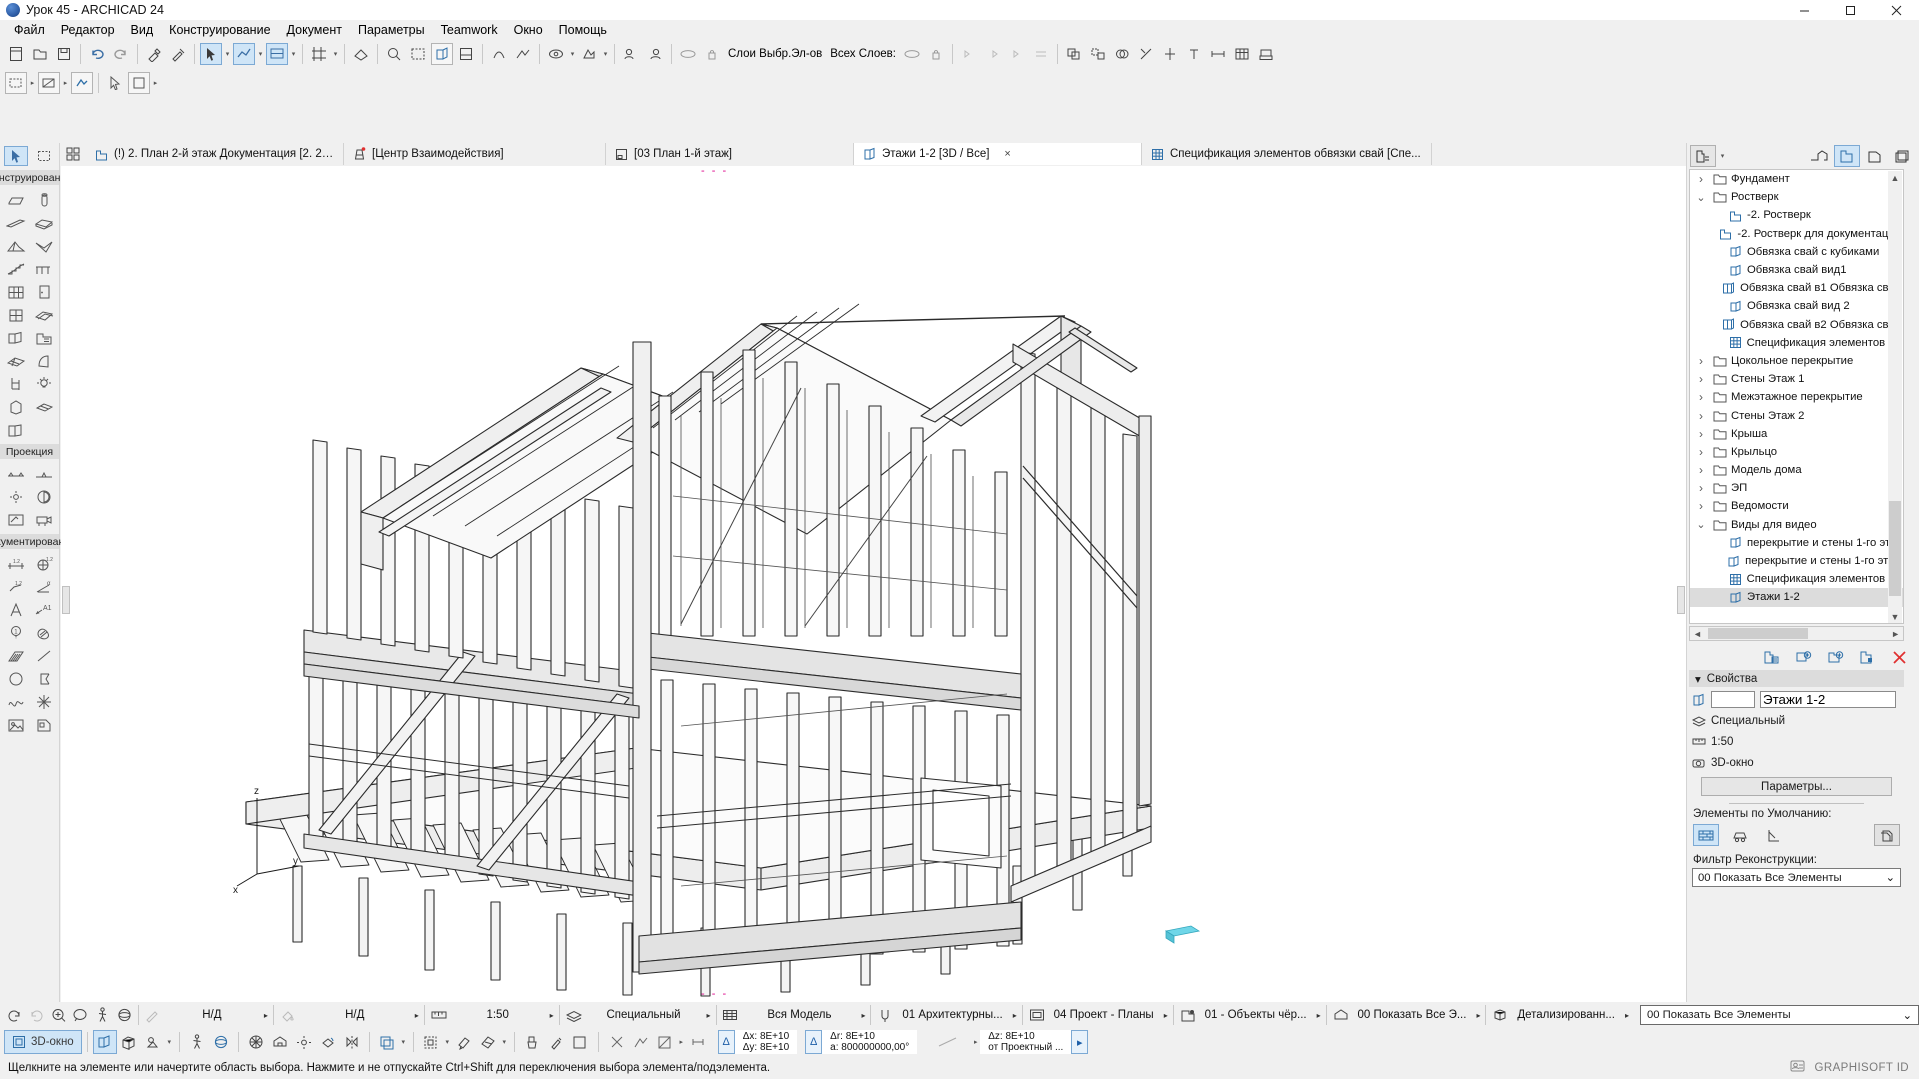 Image resolution: width=1919 pixels, height=1079 pixels. Describe the element at coordinates (1098, 54) in the screenshot. I see `ungroup-icon` at that location.